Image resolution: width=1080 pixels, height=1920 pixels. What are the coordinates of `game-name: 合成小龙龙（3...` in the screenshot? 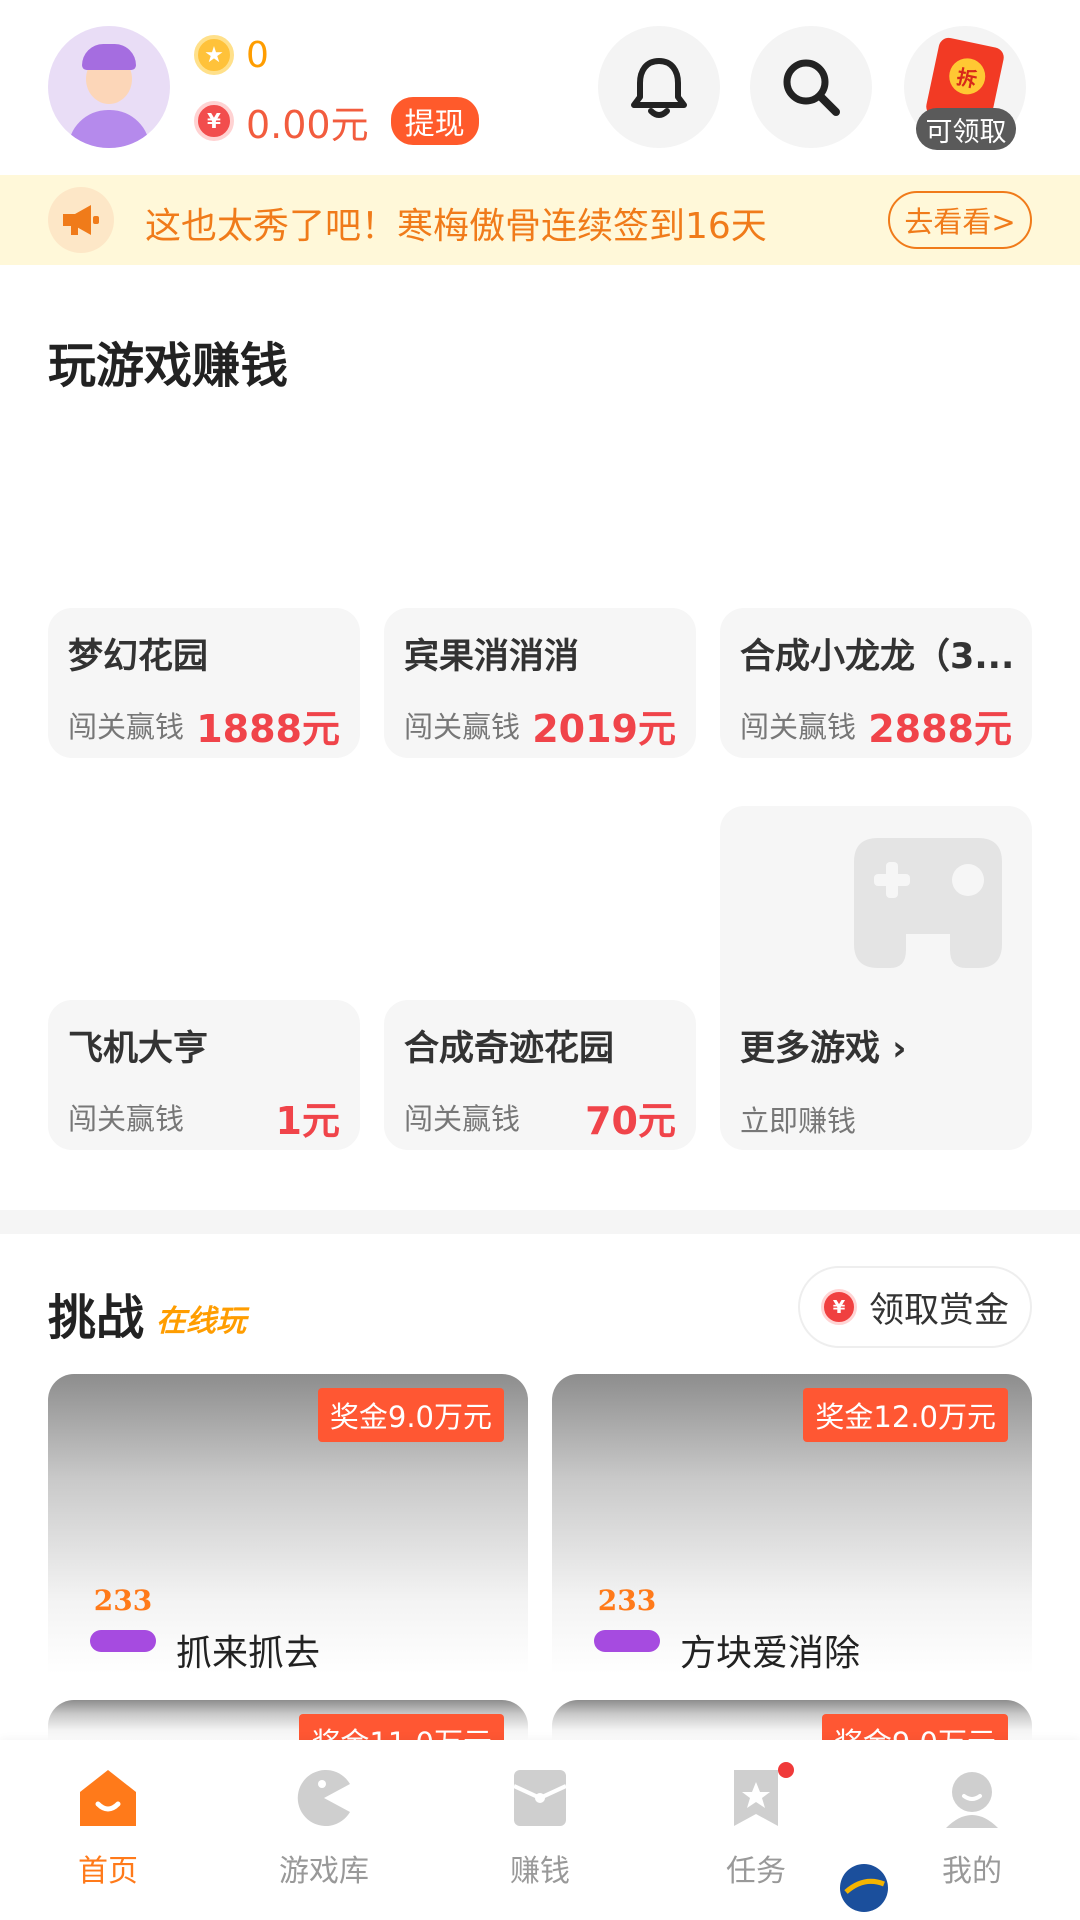 It's located at (877, 657).